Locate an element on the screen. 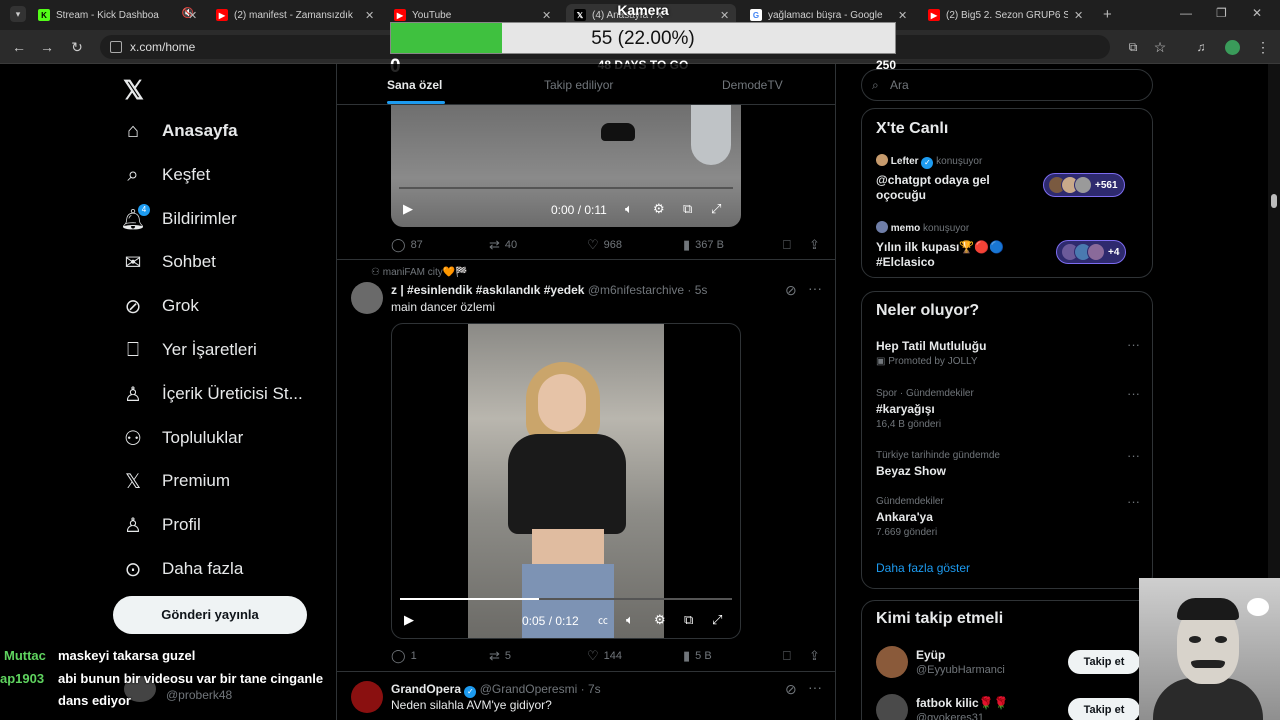 The width and height of the screenshot is (1280, 720). tweet-video: ▶ 0:00 / 0:11 🔈︎ ⚙ ⧉ ⤢ is located at coordinates (566, 166).